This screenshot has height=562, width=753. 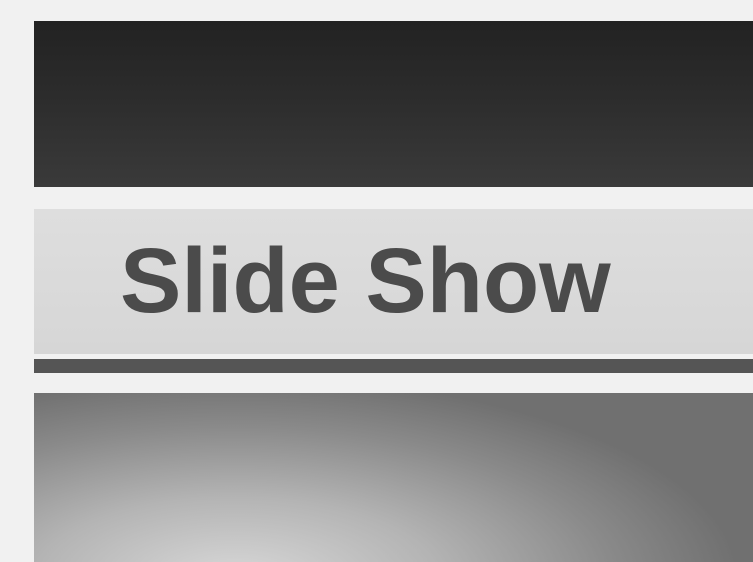 What do you see at coordinates (393, 366) in the screenshot?
I see `divider` at bounding box center [393, 366].